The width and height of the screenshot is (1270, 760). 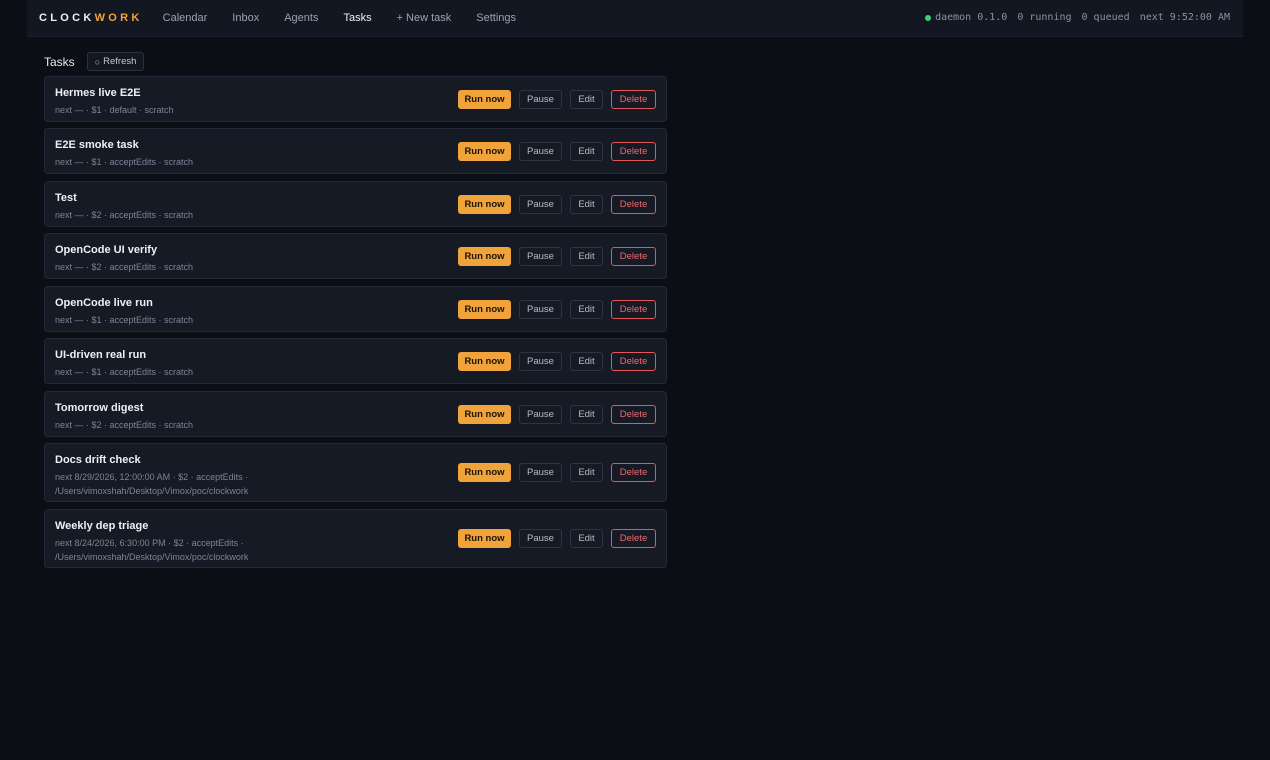 I want to click on app-logo: CLOCK WORK, so click(x=91, y=18).